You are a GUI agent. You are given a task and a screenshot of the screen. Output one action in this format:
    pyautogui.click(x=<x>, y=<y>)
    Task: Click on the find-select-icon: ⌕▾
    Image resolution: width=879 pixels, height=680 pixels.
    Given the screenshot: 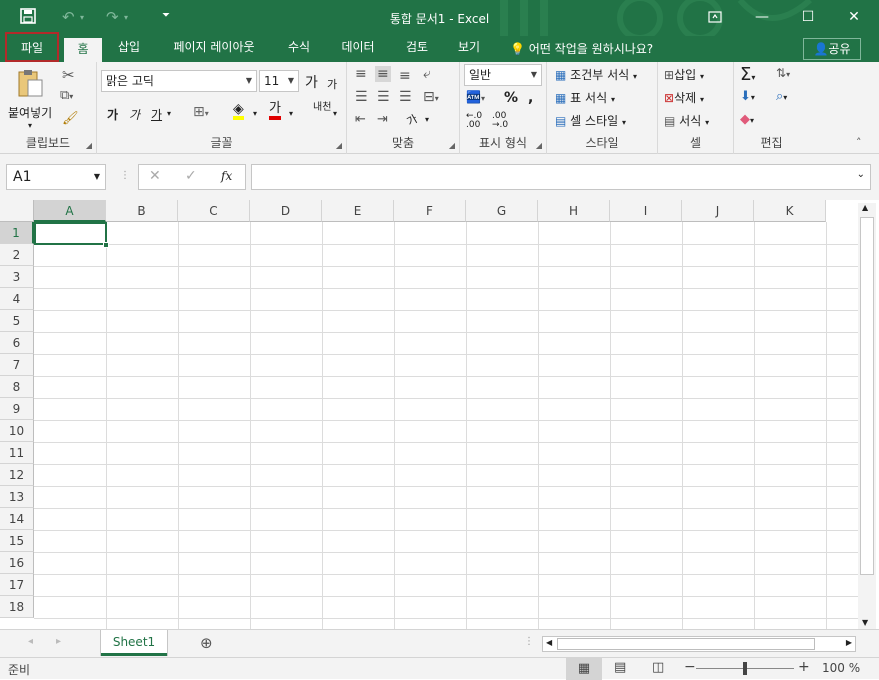 What is the action you would take?
    pyautogui.click(x=781, y=96)
    